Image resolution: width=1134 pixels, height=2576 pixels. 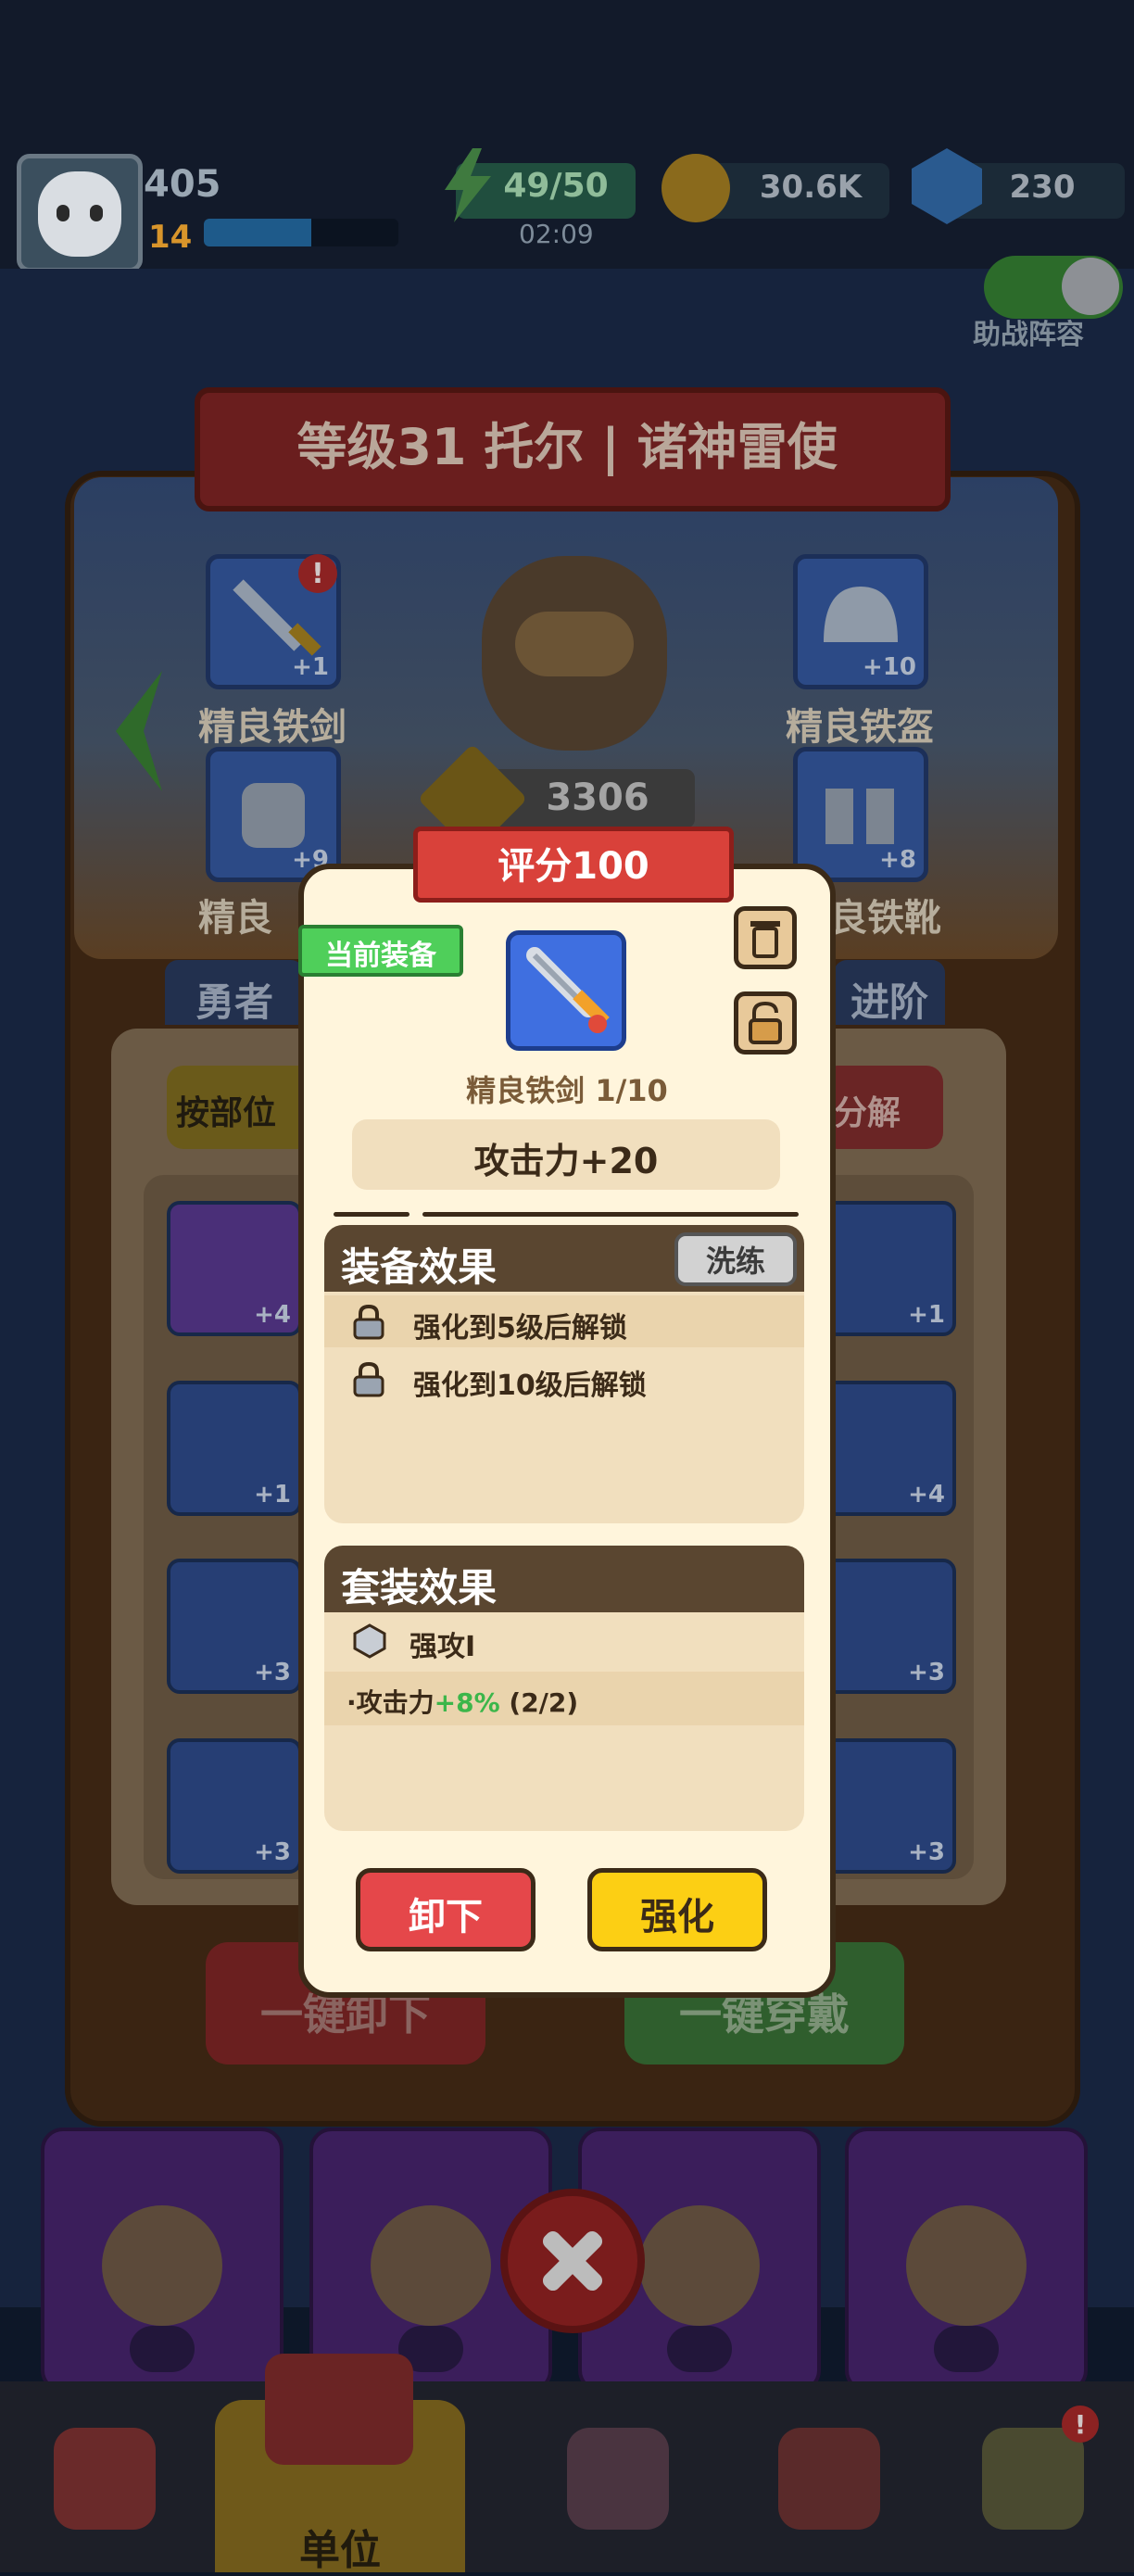 I want to click on boots-slot-name: 良铁靴, so click(x=885, y=919).